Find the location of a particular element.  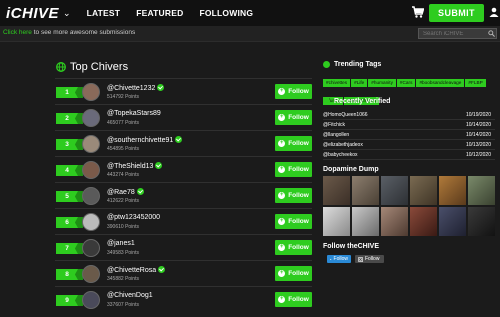

table-row: 4 @TheShield13 443274 Points + Follow is located at coordinates (183, 169).